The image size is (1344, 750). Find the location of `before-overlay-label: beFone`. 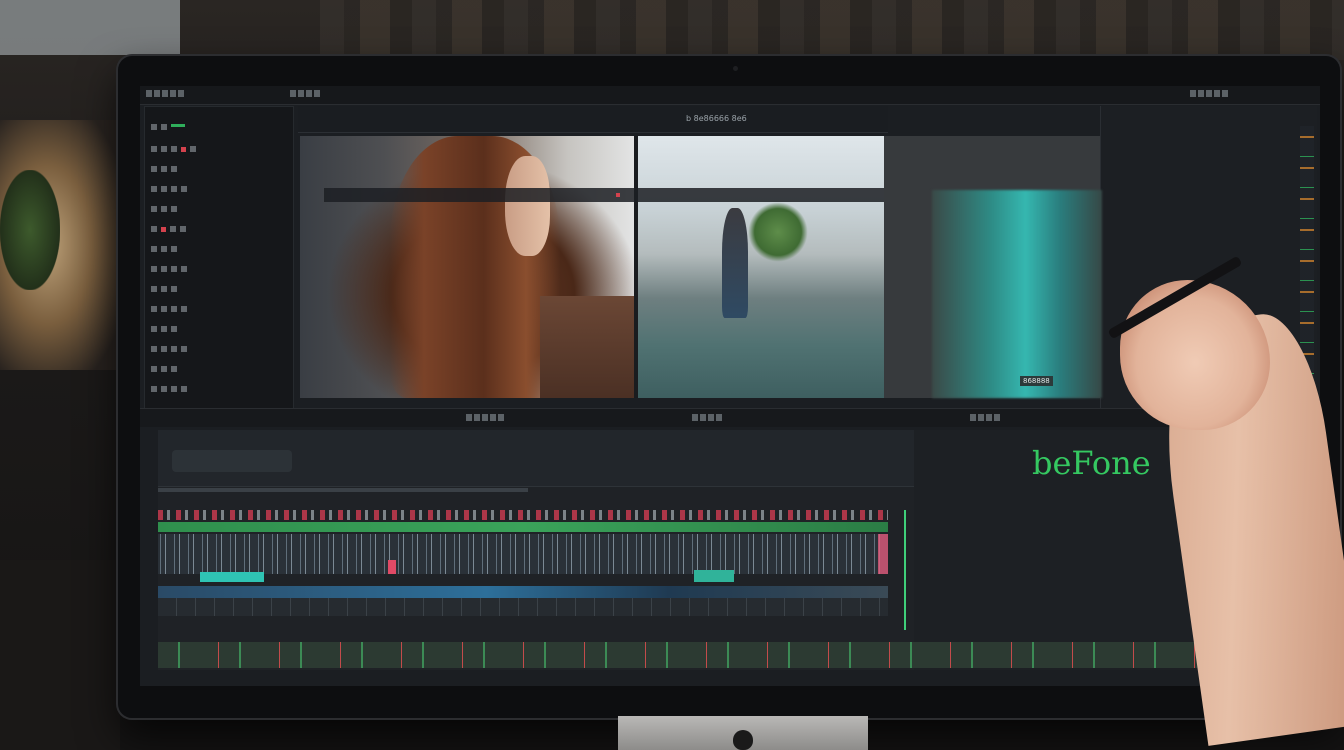

before-overlay-label: beFone is located at coordinates (1091, 463).